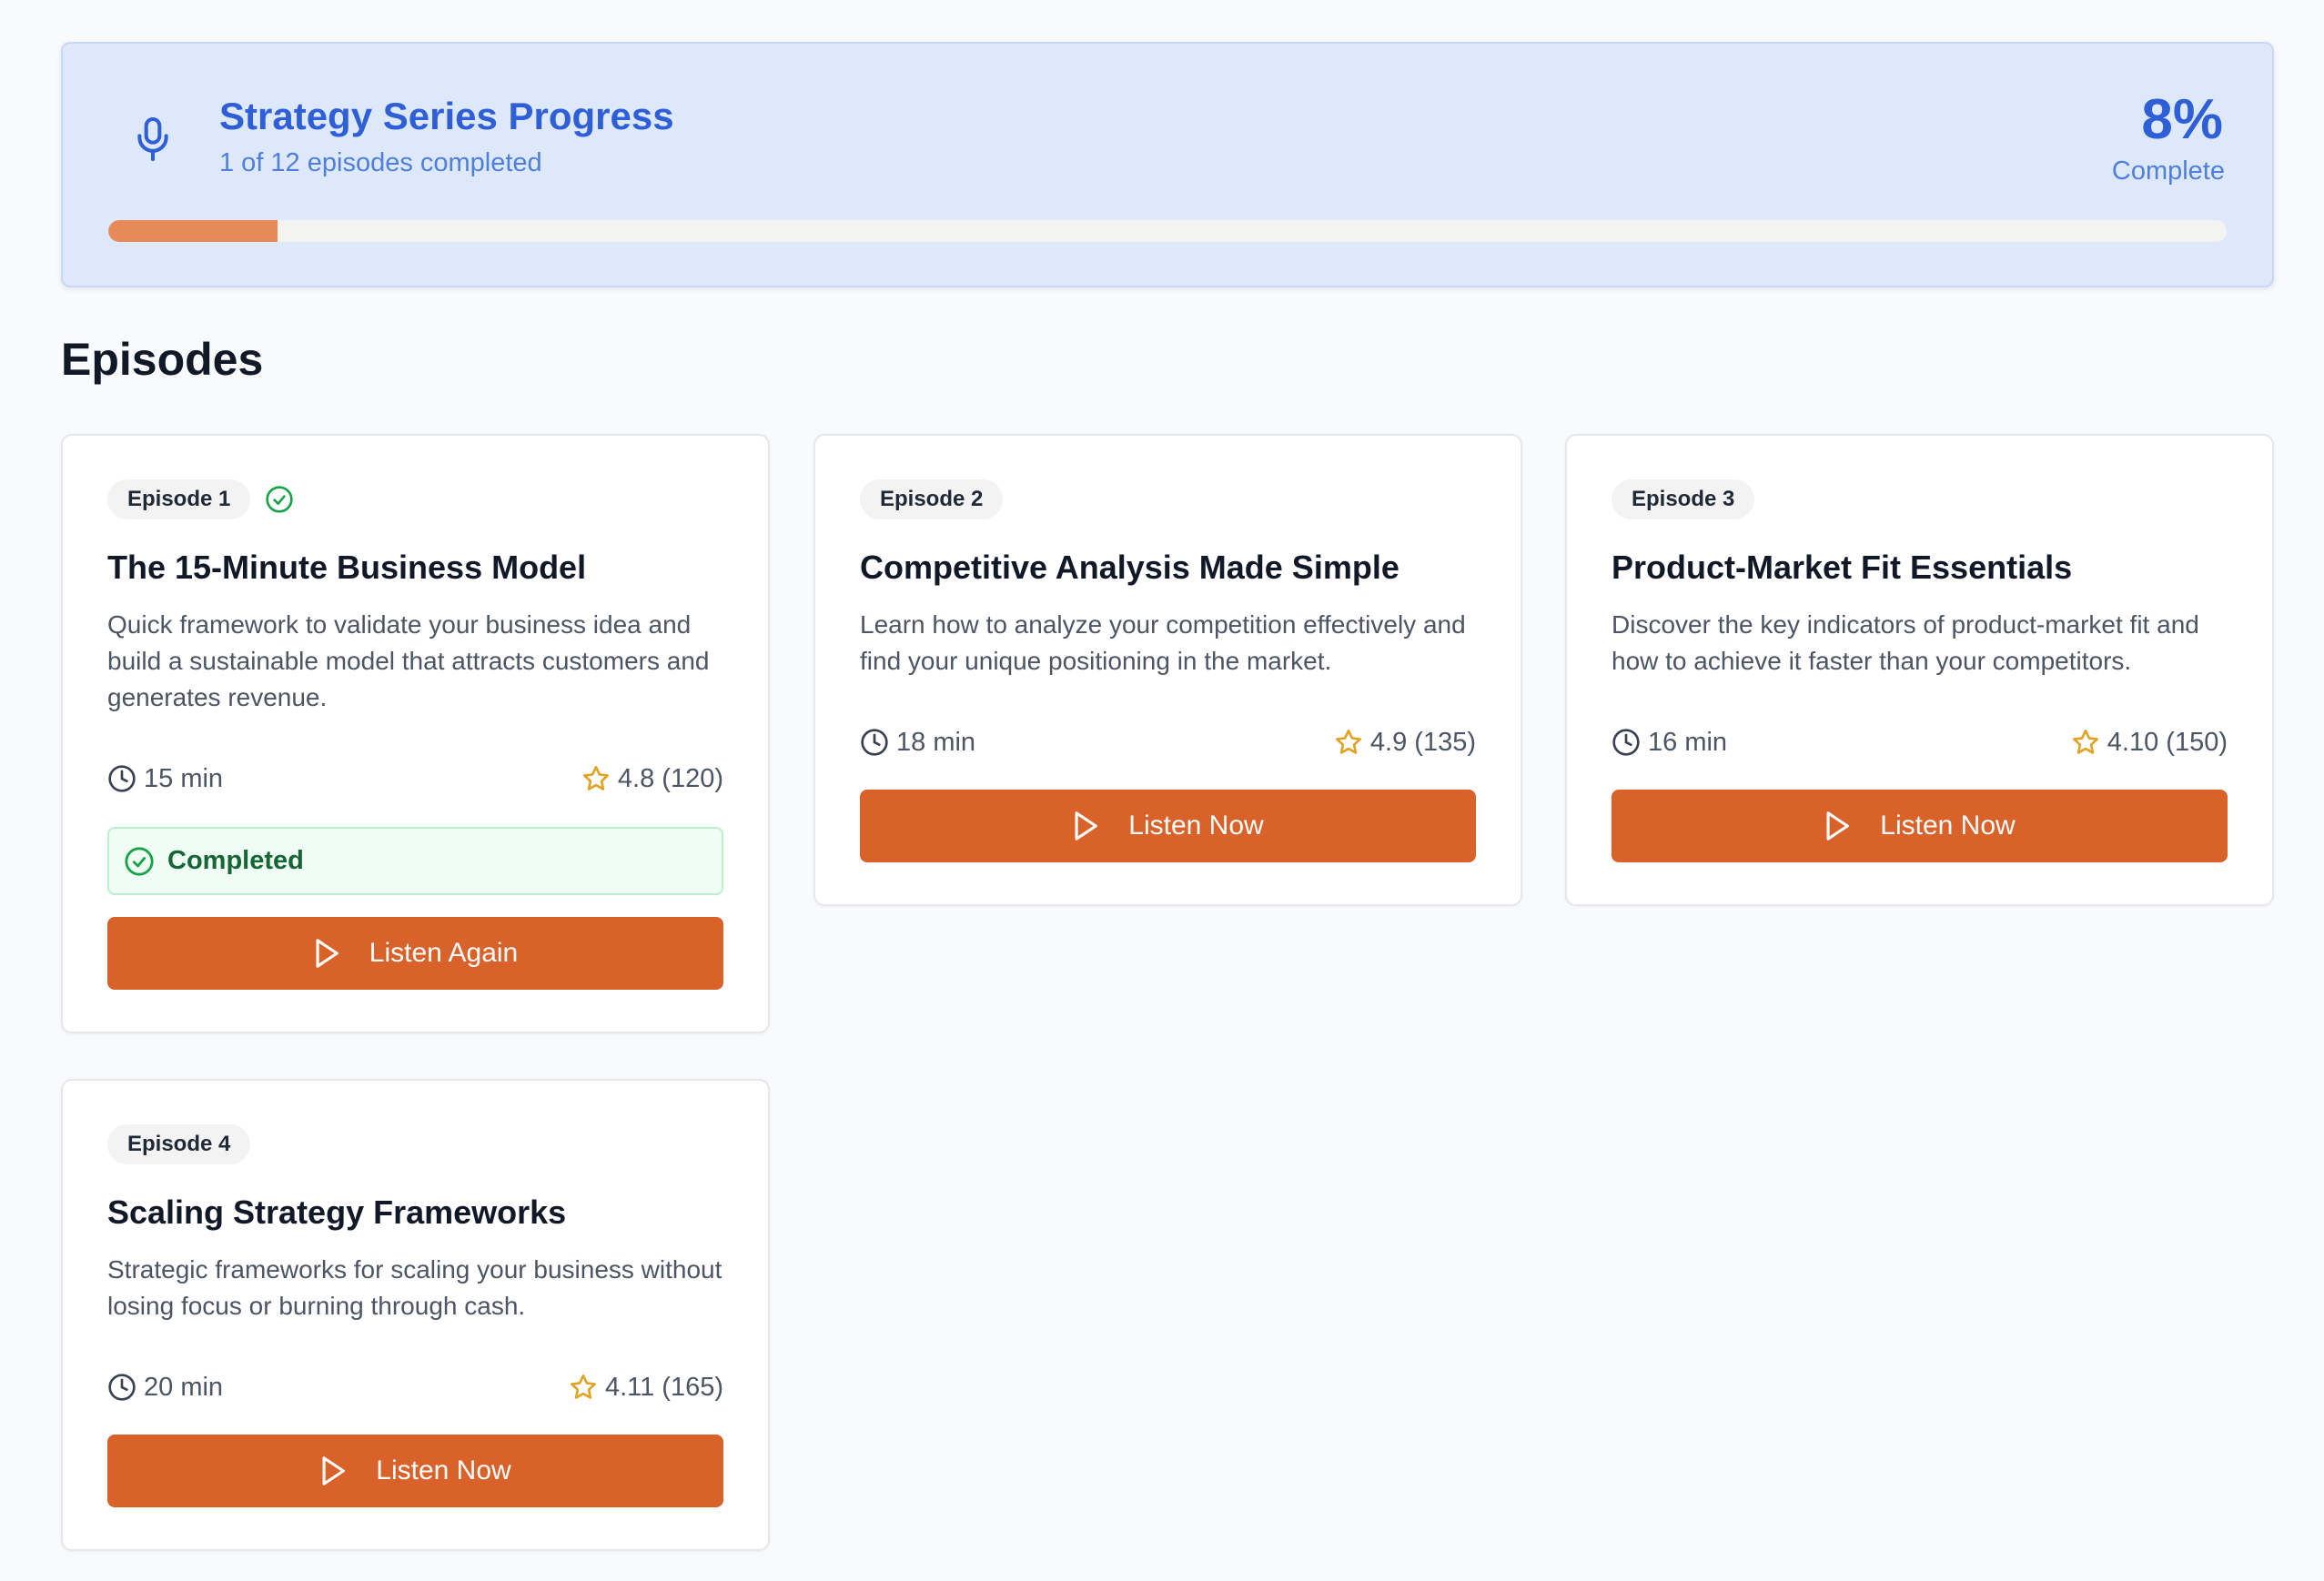  I want to click on progress-title: Strategy Series Progress, so click(446, 116).